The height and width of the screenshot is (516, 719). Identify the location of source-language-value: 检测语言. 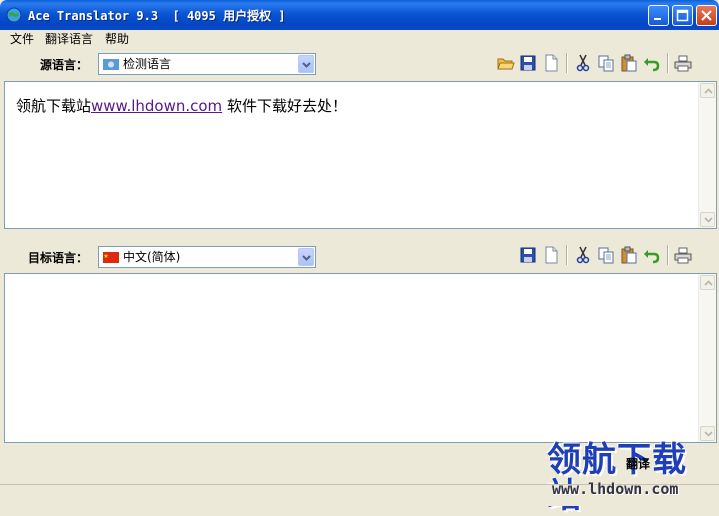
(147, 64).